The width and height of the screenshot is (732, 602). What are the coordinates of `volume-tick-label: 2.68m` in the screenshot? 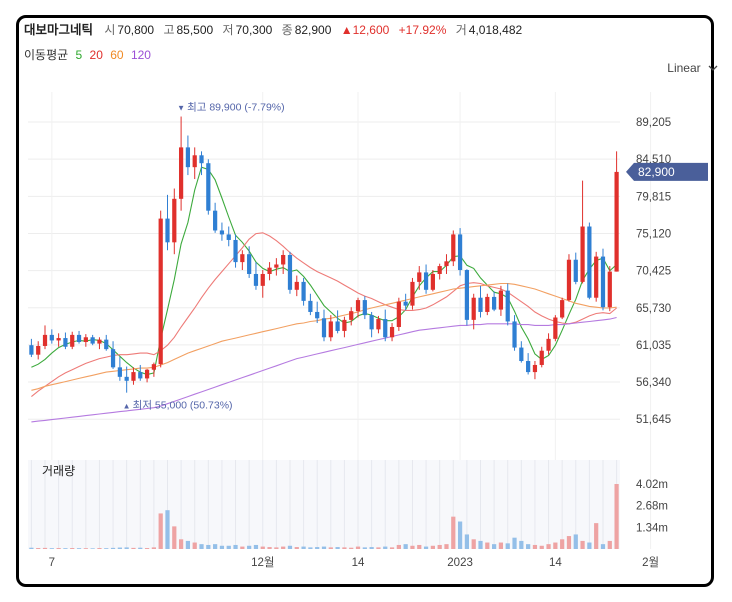 It's located at (652, 507).